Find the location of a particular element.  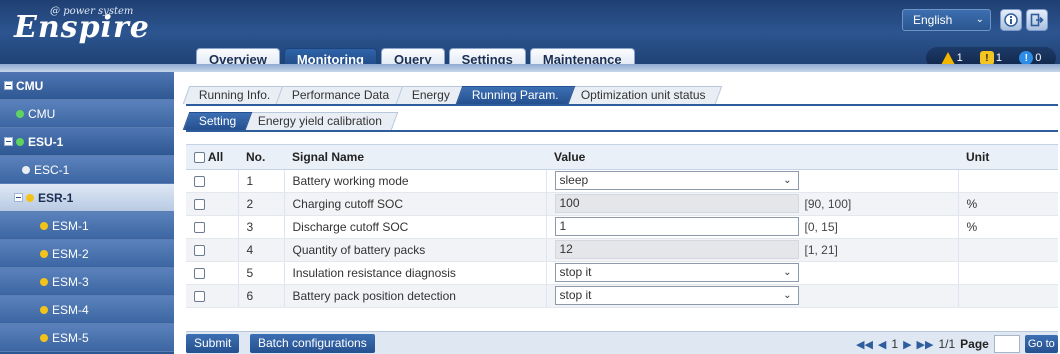

tab-running-param: Running Param. is located at coordinates (515, 95).